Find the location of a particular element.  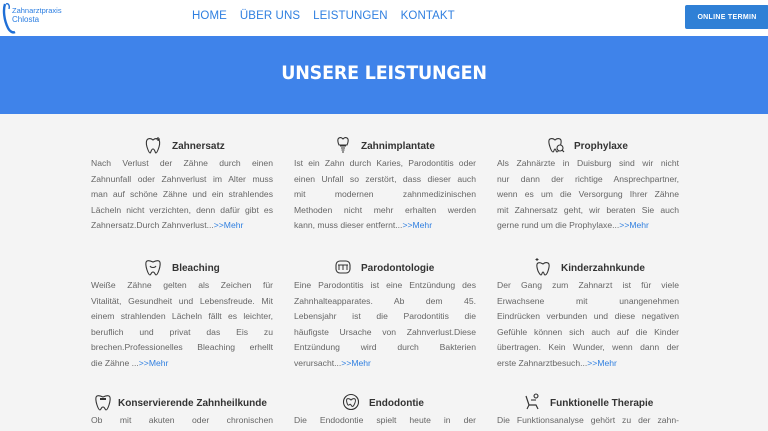

service-description: Ob mit akuten oder chronischen is located at coordinates (182, 421).